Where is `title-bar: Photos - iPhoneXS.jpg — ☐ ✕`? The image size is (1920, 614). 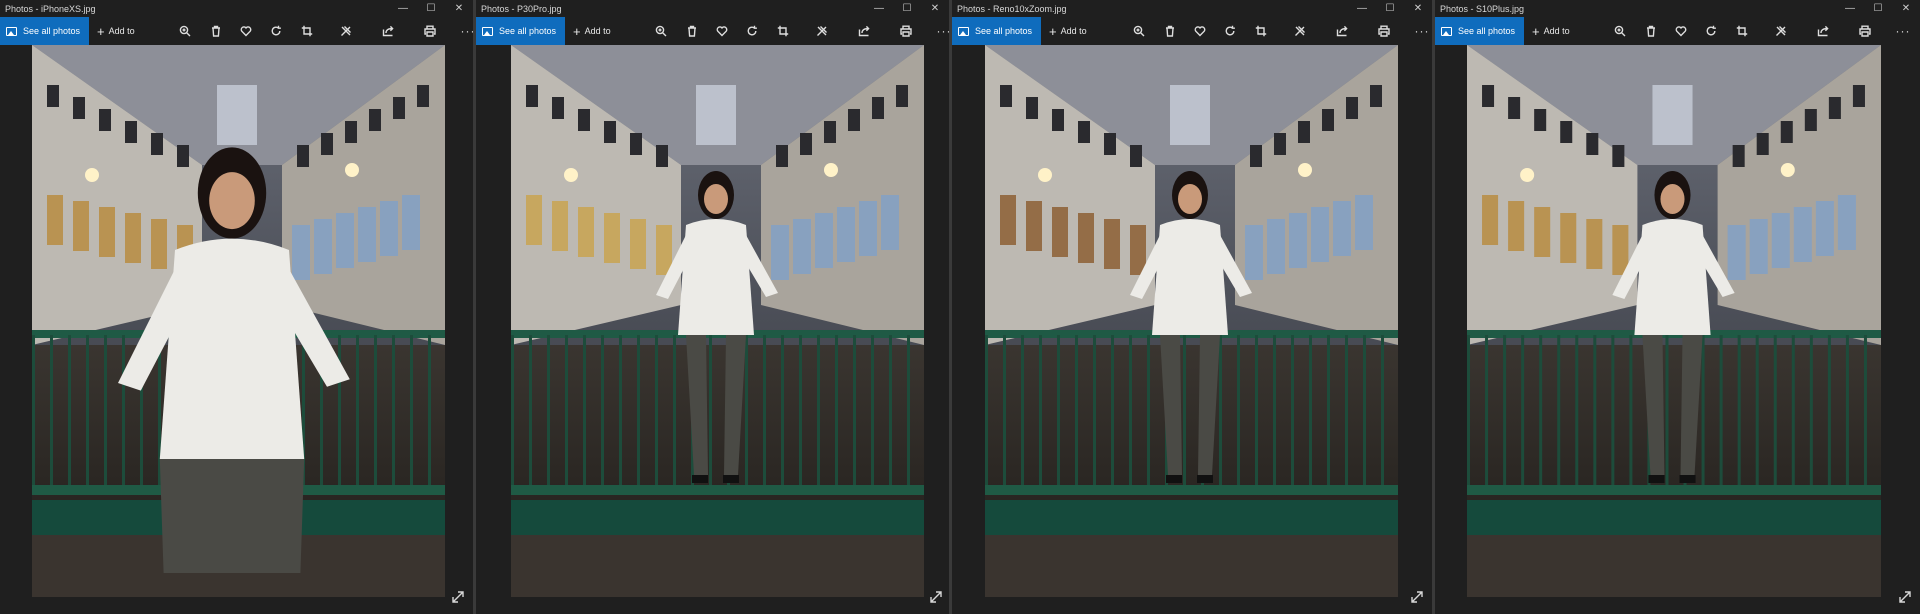 title-bar: Photos - iPhoneXS.jpg — ☐ ✕ is located at coordinates (236, 8).